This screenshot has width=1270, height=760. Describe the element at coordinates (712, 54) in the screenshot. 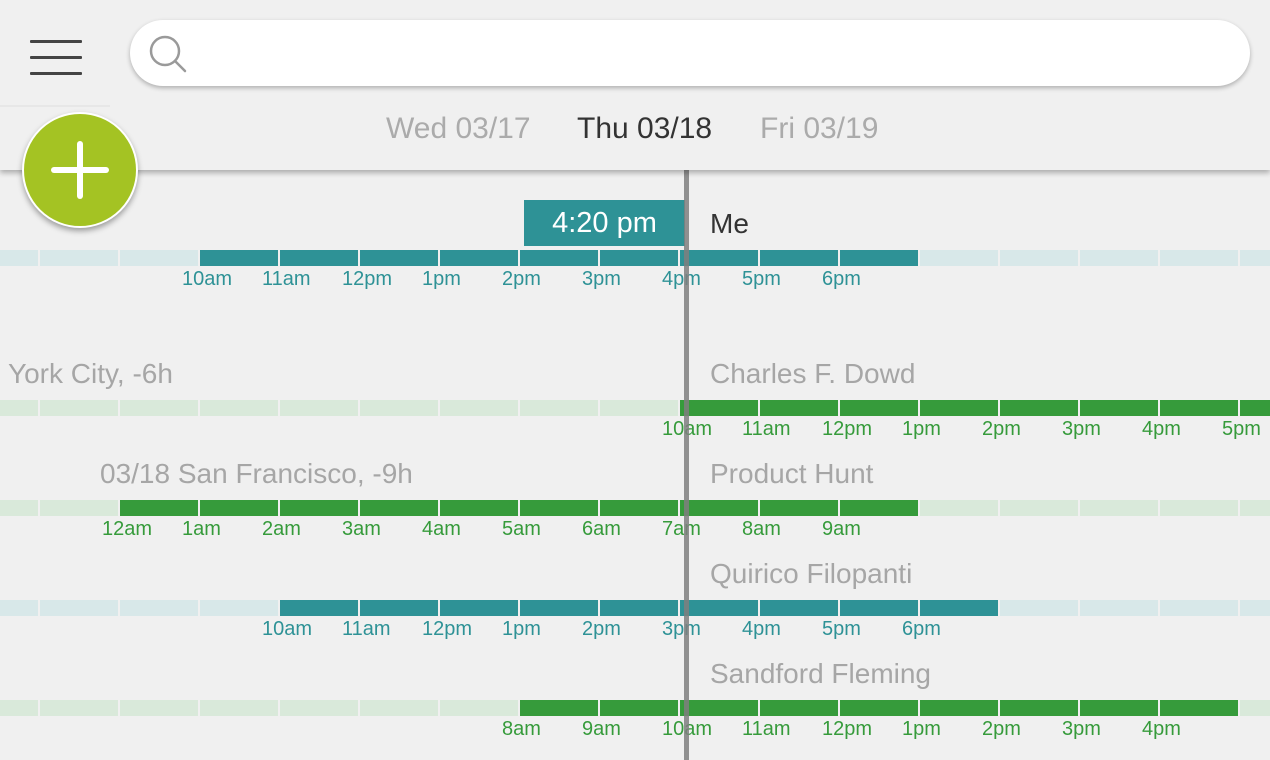

I see `search-input` at that location.